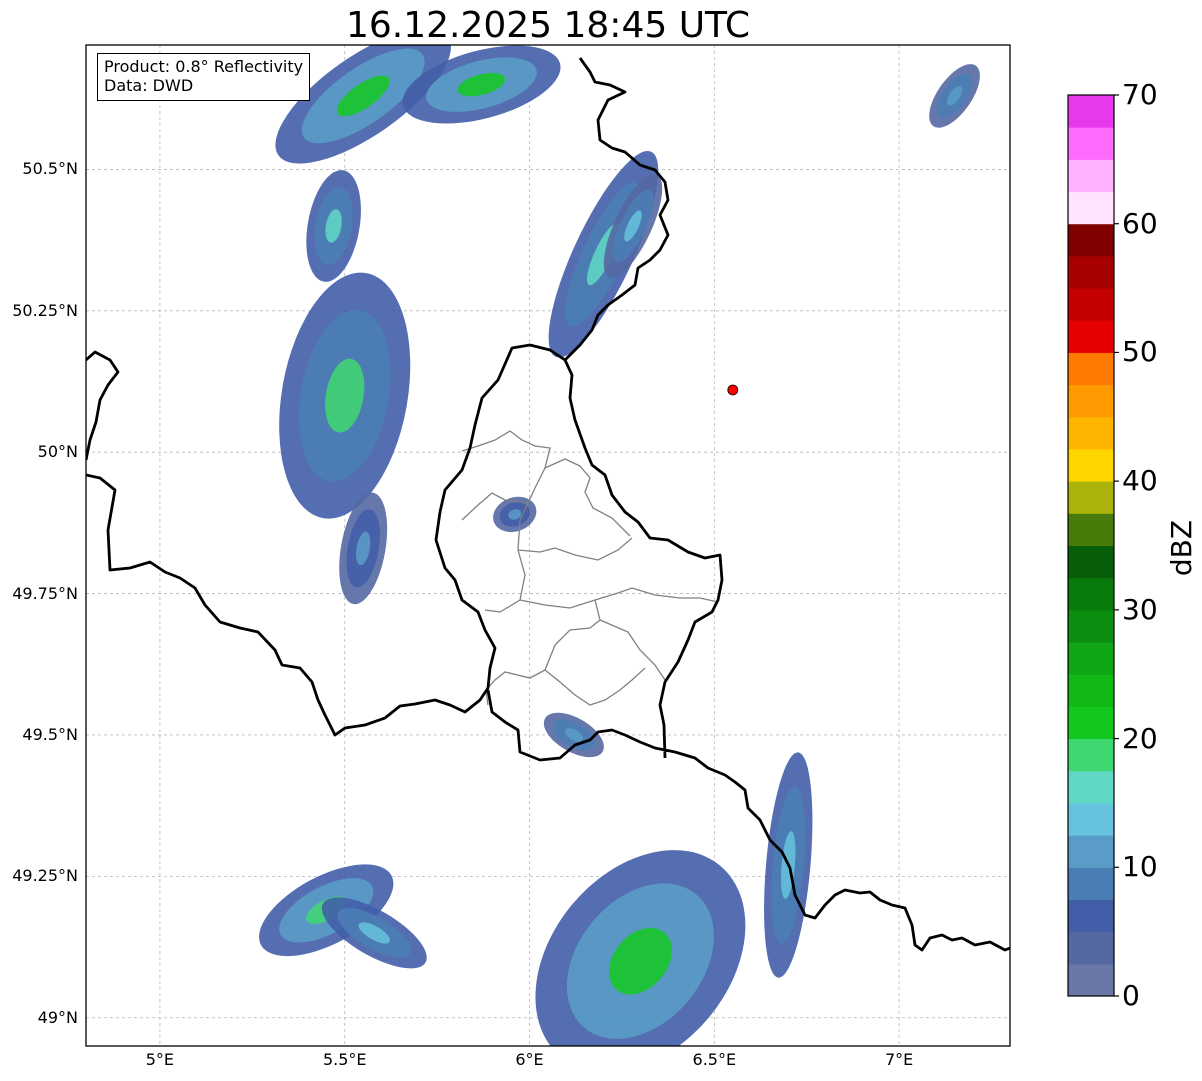  I want to click on colorbar, so click(1093, 545).